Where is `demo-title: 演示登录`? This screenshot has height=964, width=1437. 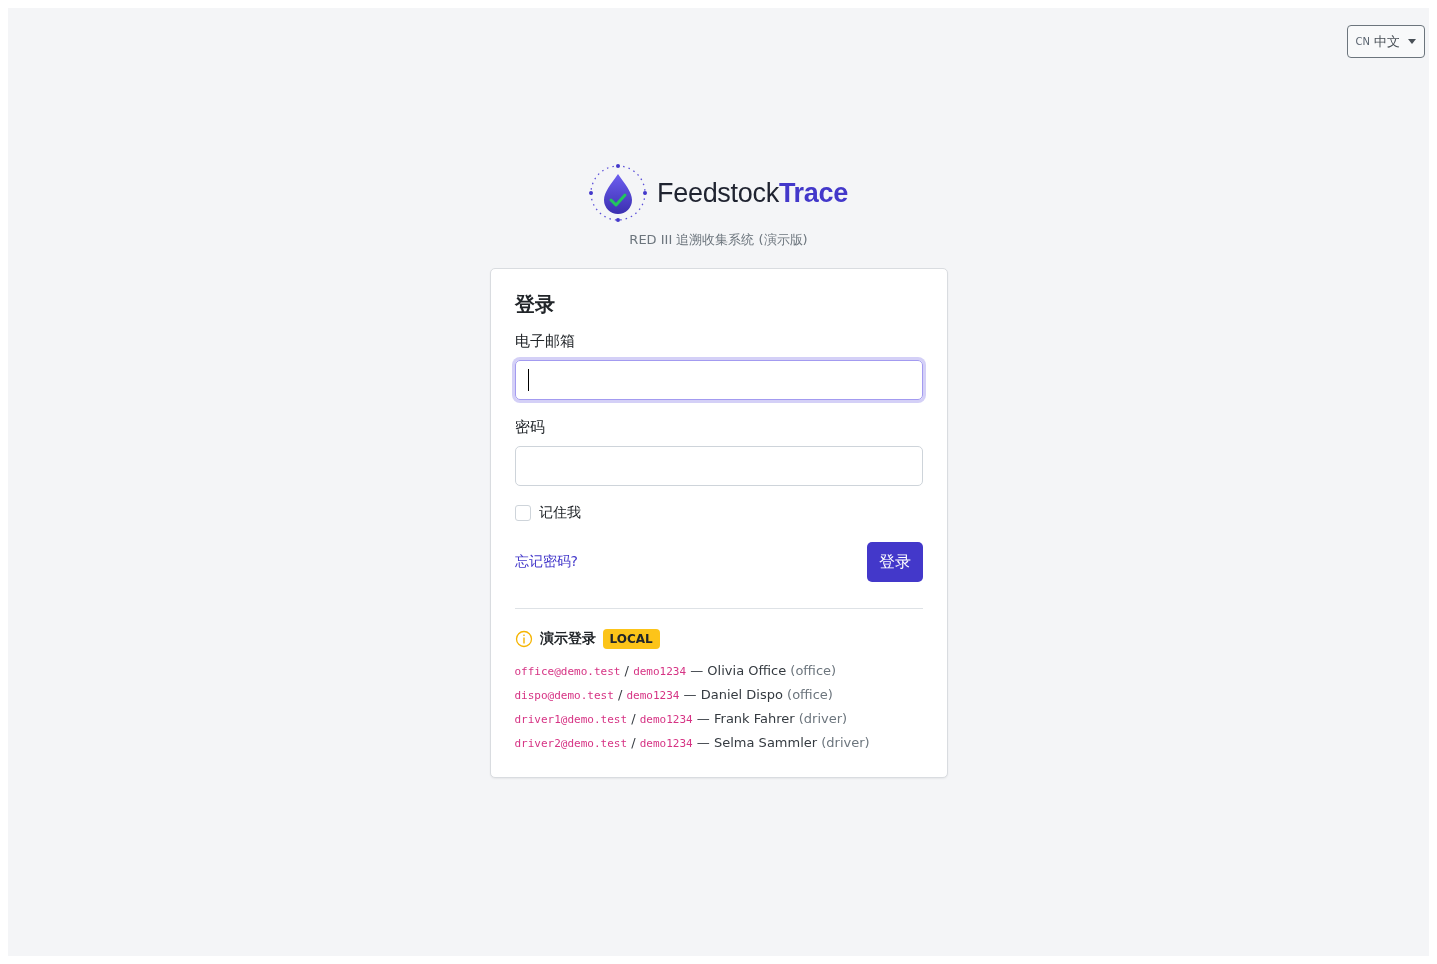 demo-title: 演示登录 is located at coordinates (567, 639).